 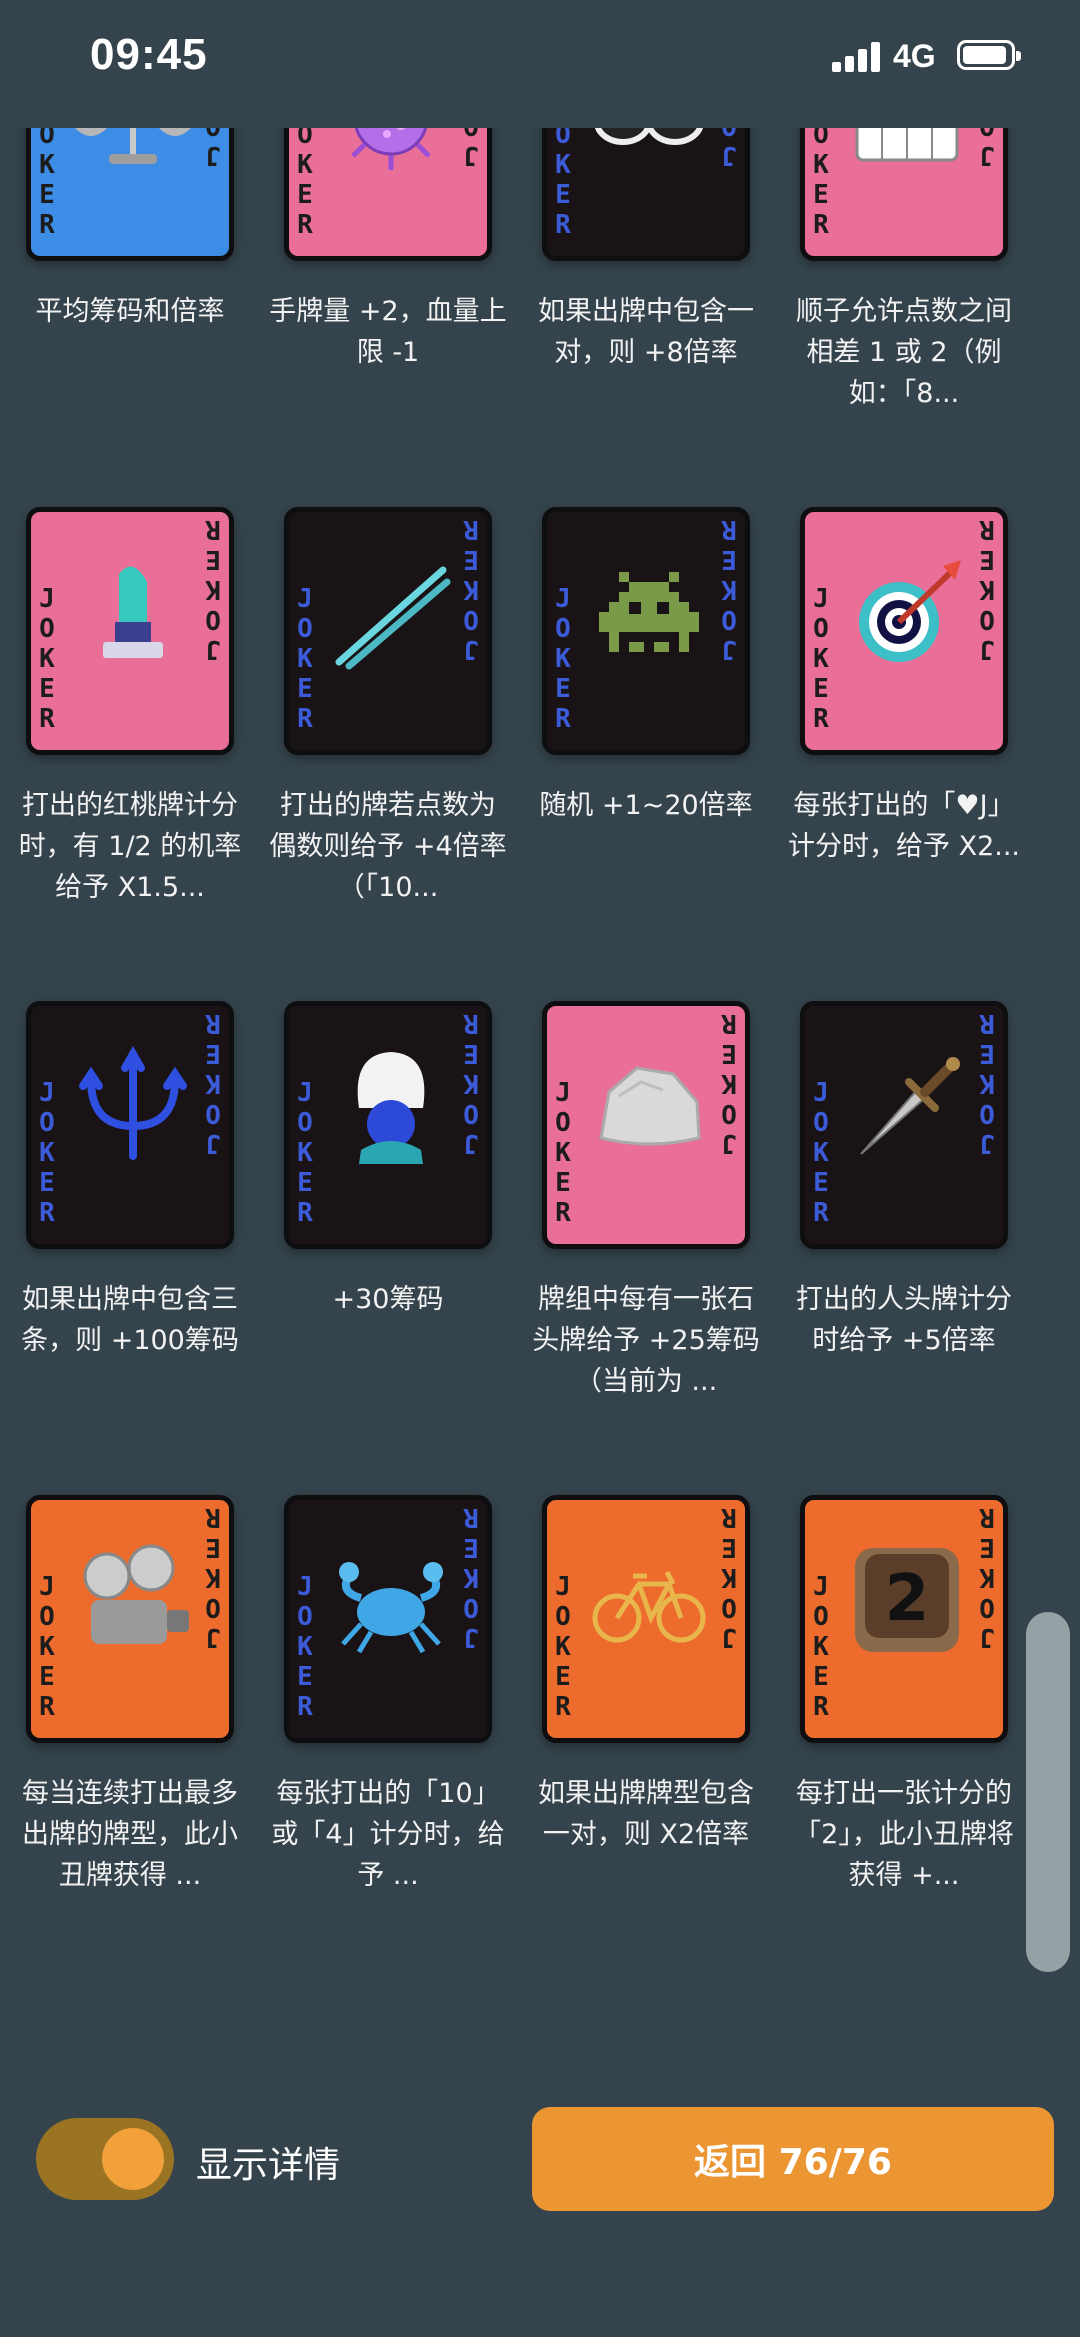 What do you see at coordinates (646, 1814) in the screenshot?
I see `joker-description: 如果出牌牌型包含一对，则 X2倍率` at bounding box center [646, 1814].